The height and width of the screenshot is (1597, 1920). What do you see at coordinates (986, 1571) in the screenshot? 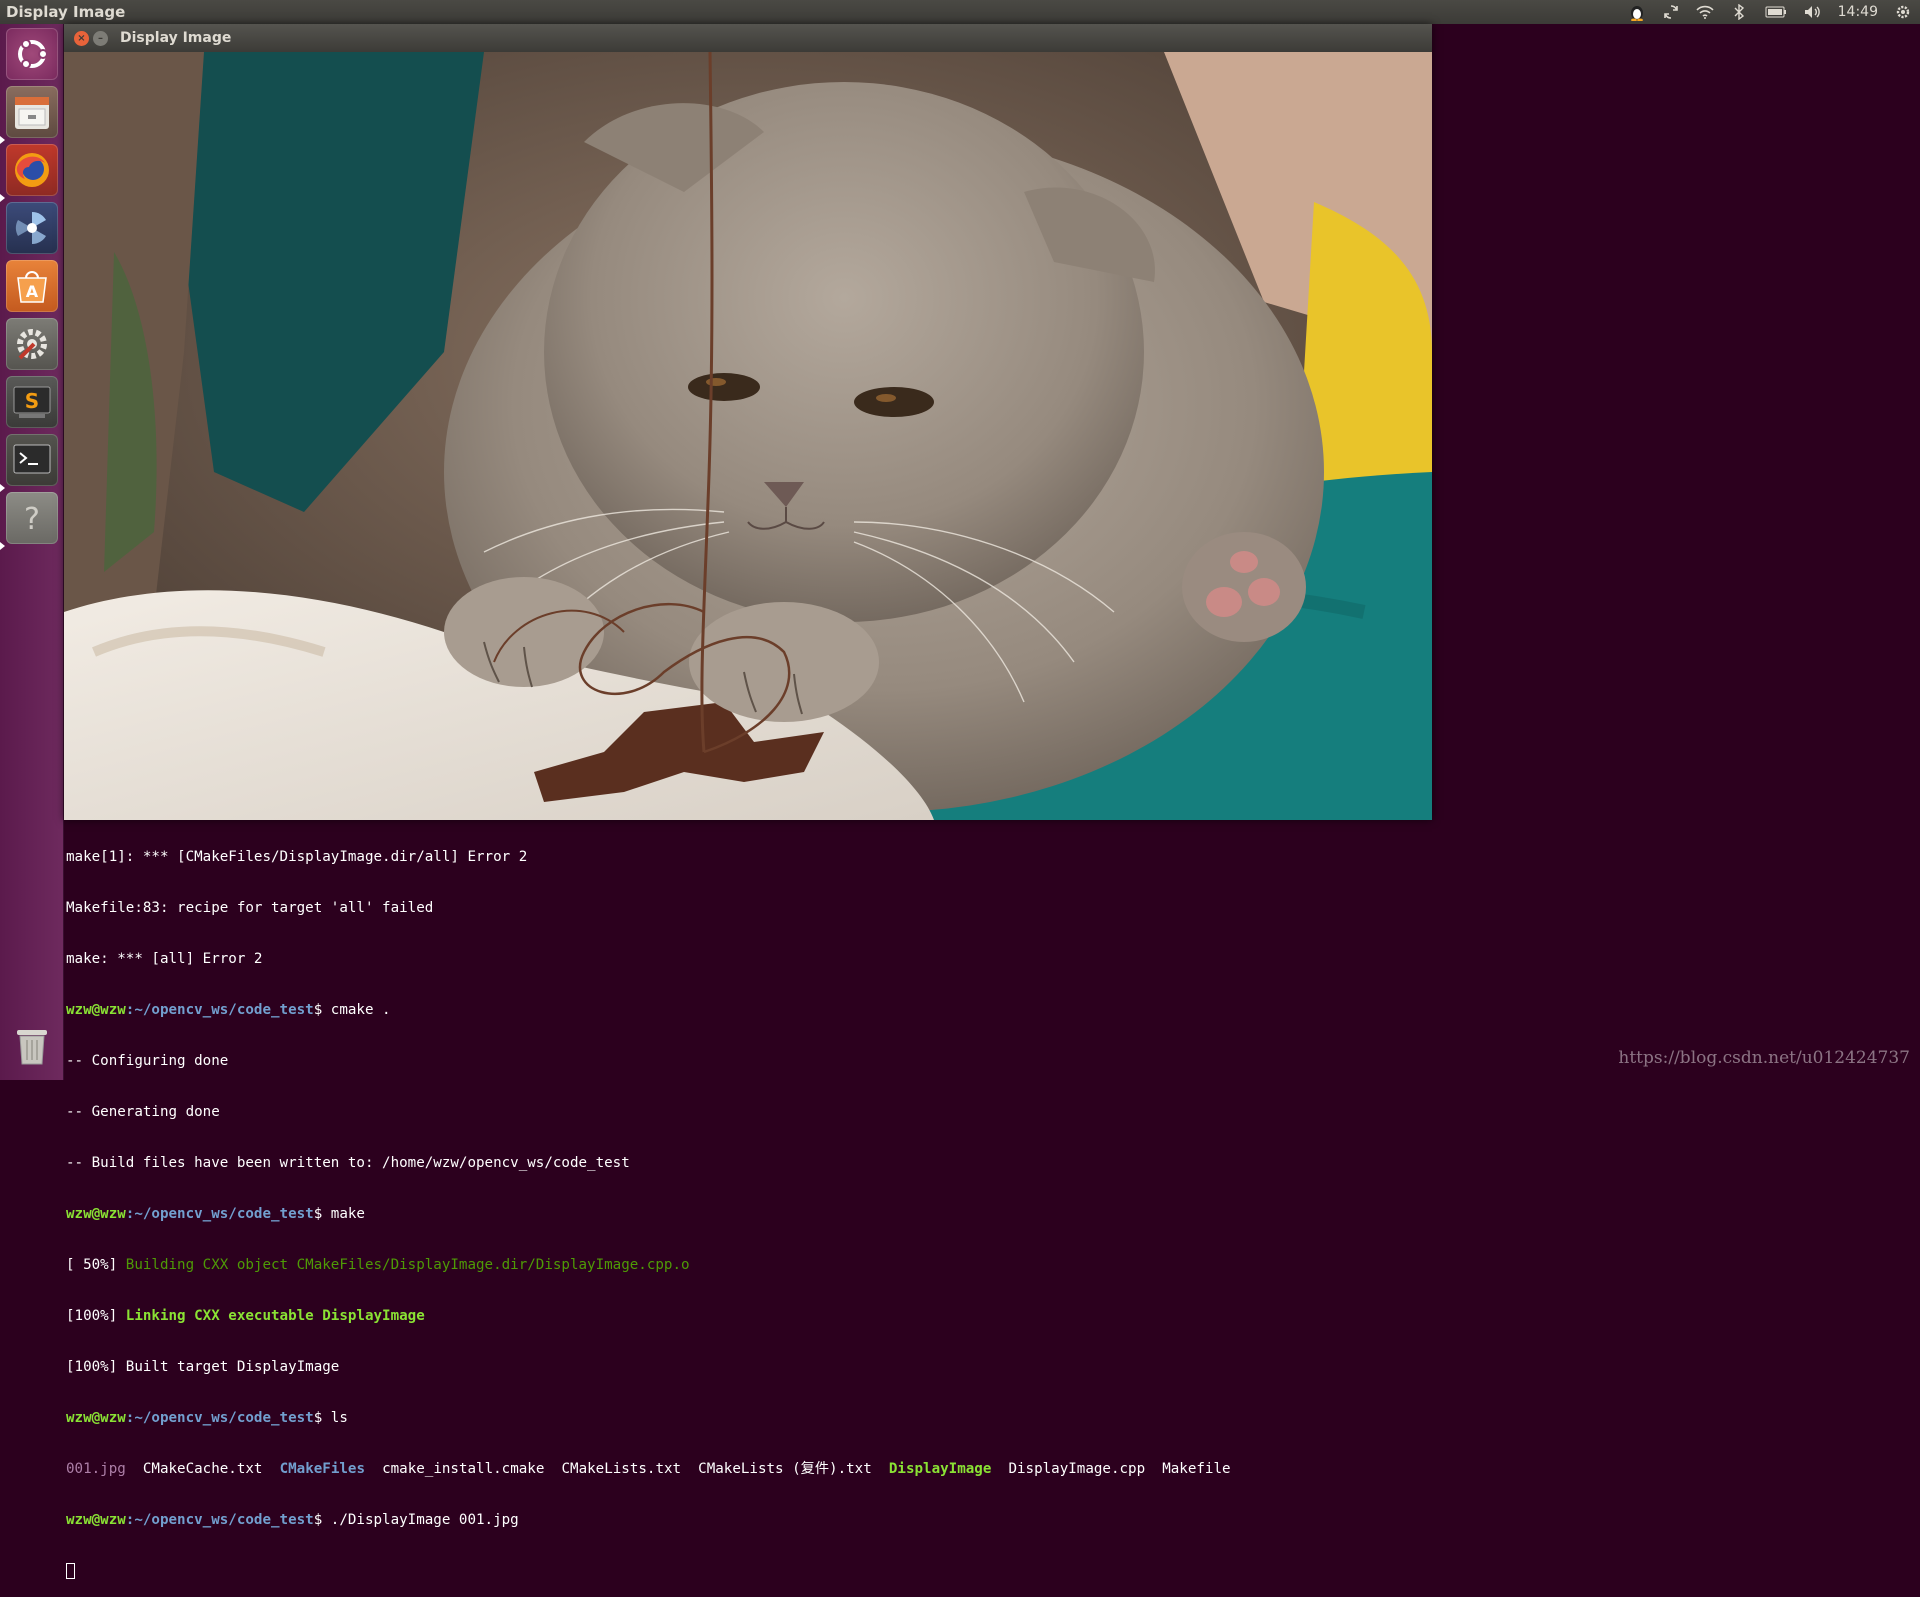
I see `terminal-cursor-line` at bounding box center [986, 1571].